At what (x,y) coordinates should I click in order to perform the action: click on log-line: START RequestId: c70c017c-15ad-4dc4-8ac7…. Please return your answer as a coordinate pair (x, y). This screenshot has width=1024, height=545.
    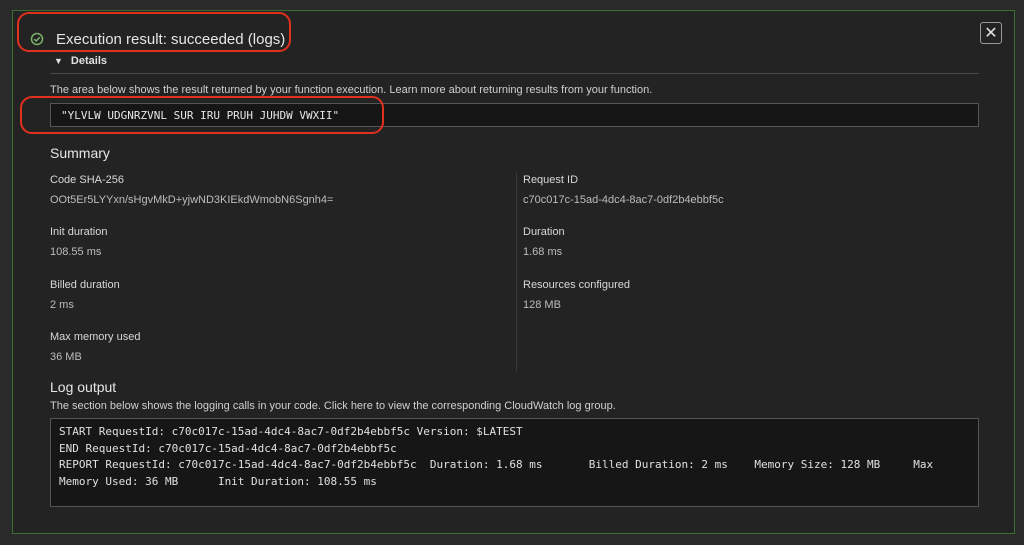
    Looking at the image, I should click on (291, 431).